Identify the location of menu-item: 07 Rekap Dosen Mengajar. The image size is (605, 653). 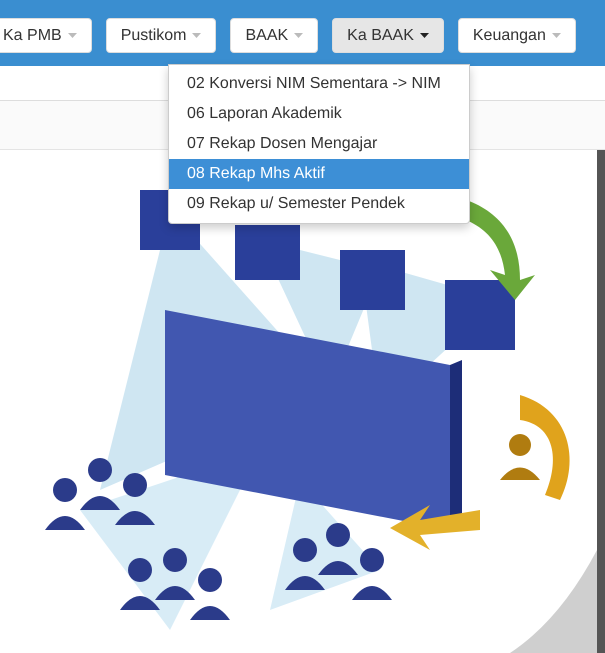
(319, 144).